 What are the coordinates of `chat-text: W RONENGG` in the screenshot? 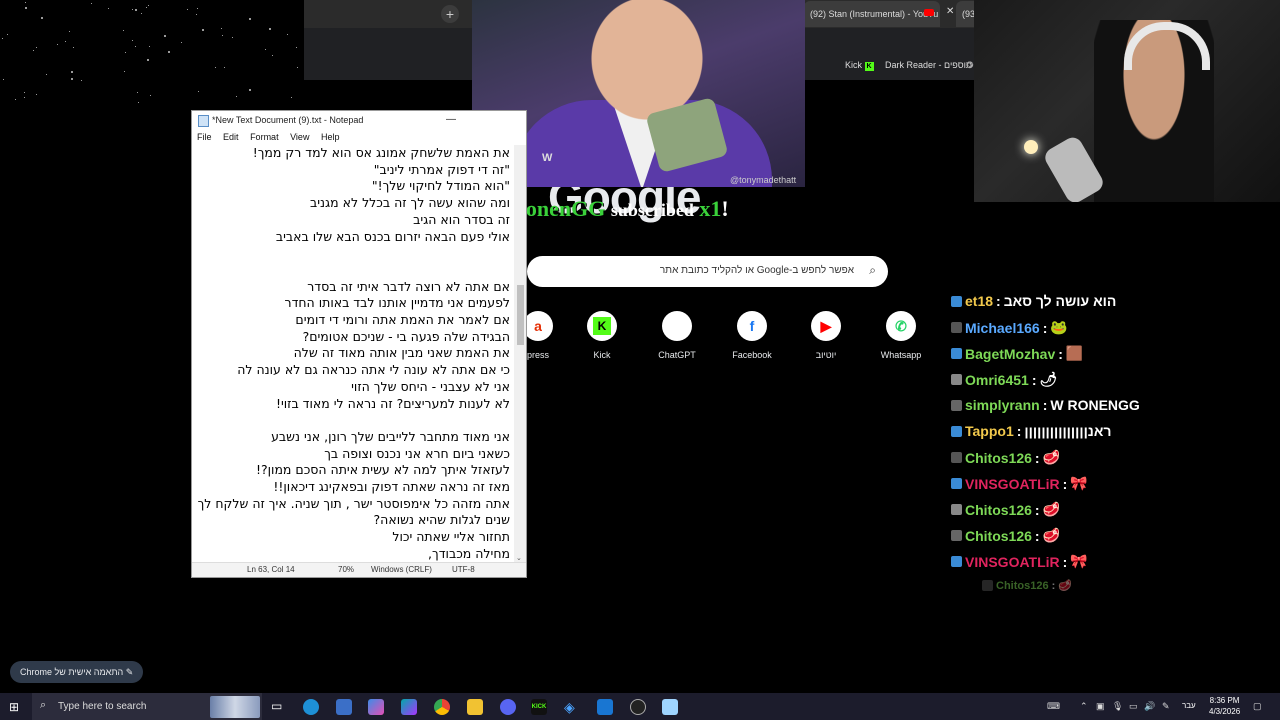 It's located at (1095, 405).